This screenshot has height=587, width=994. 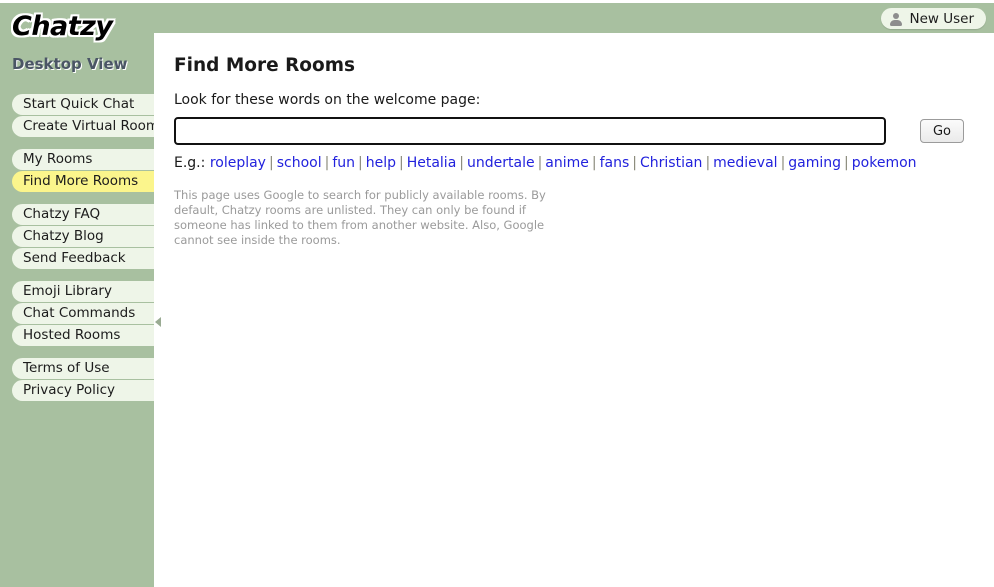 What do you see at coordinates (83, 291) in the screenshot?
I see `sidebar-item-emoji-library: Emoji Library` at bounding box center [83, 291].